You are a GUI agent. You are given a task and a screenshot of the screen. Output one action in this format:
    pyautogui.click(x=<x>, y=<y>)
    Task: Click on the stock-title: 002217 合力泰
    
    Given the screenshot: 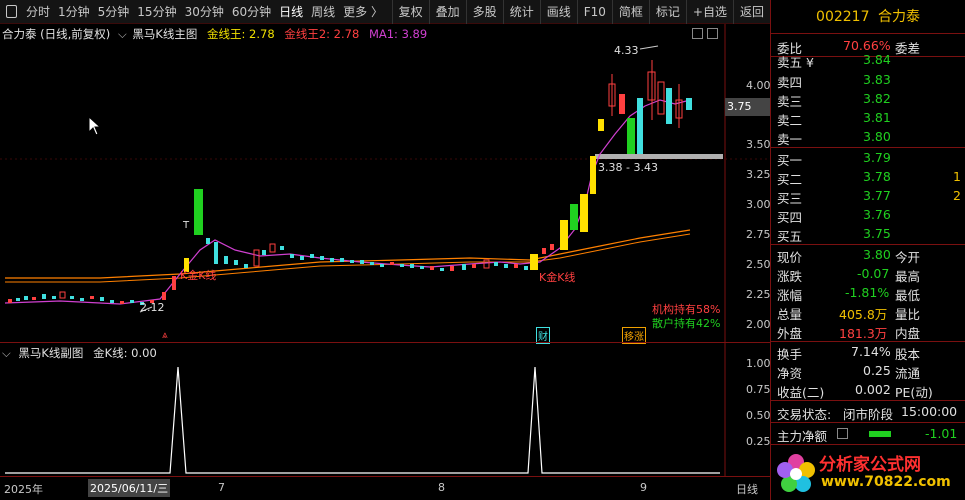 What is the action you would take?
    pyautogui.click(x=868, y=17)
    